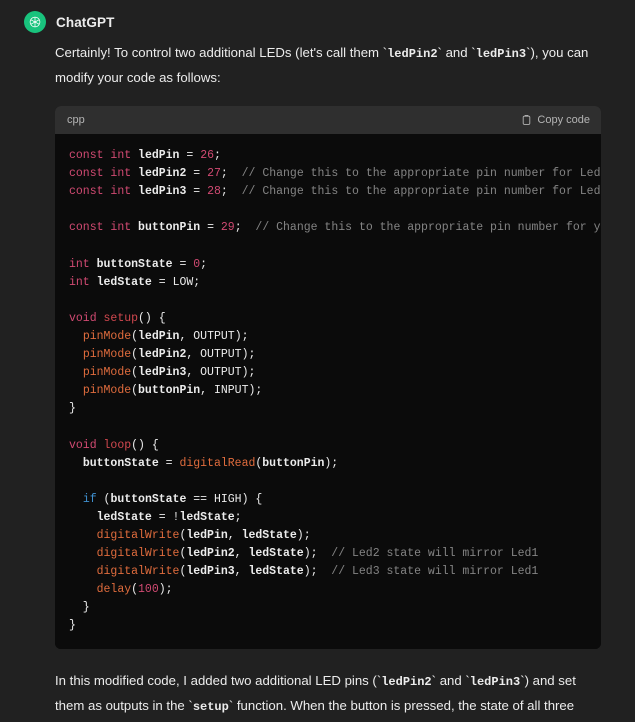 The height and width of the screenshot is (722, 635). I want to click on inline-code-ledpin2-b: ledPin2, so click(406, 681).